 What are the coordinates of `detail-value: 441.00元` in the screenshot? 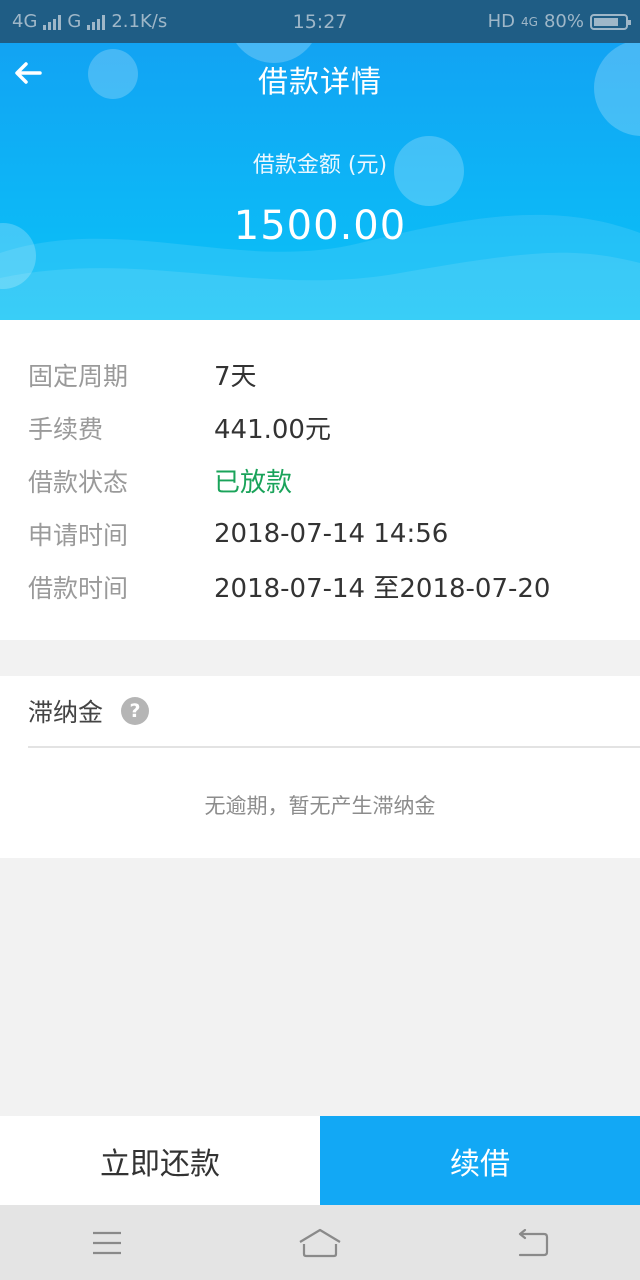 It's located at (272, 430).